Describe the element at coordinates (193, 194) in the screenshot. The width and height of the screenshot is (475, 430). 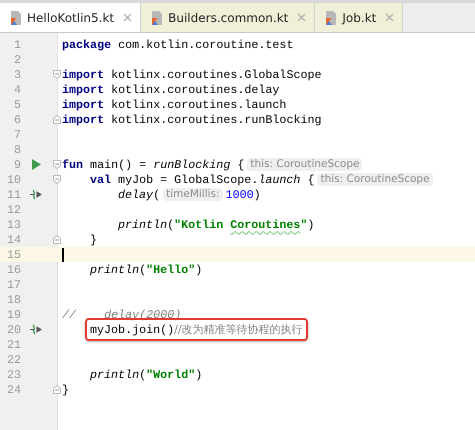
I see `parameter-hint: timeMillis:` at that location.